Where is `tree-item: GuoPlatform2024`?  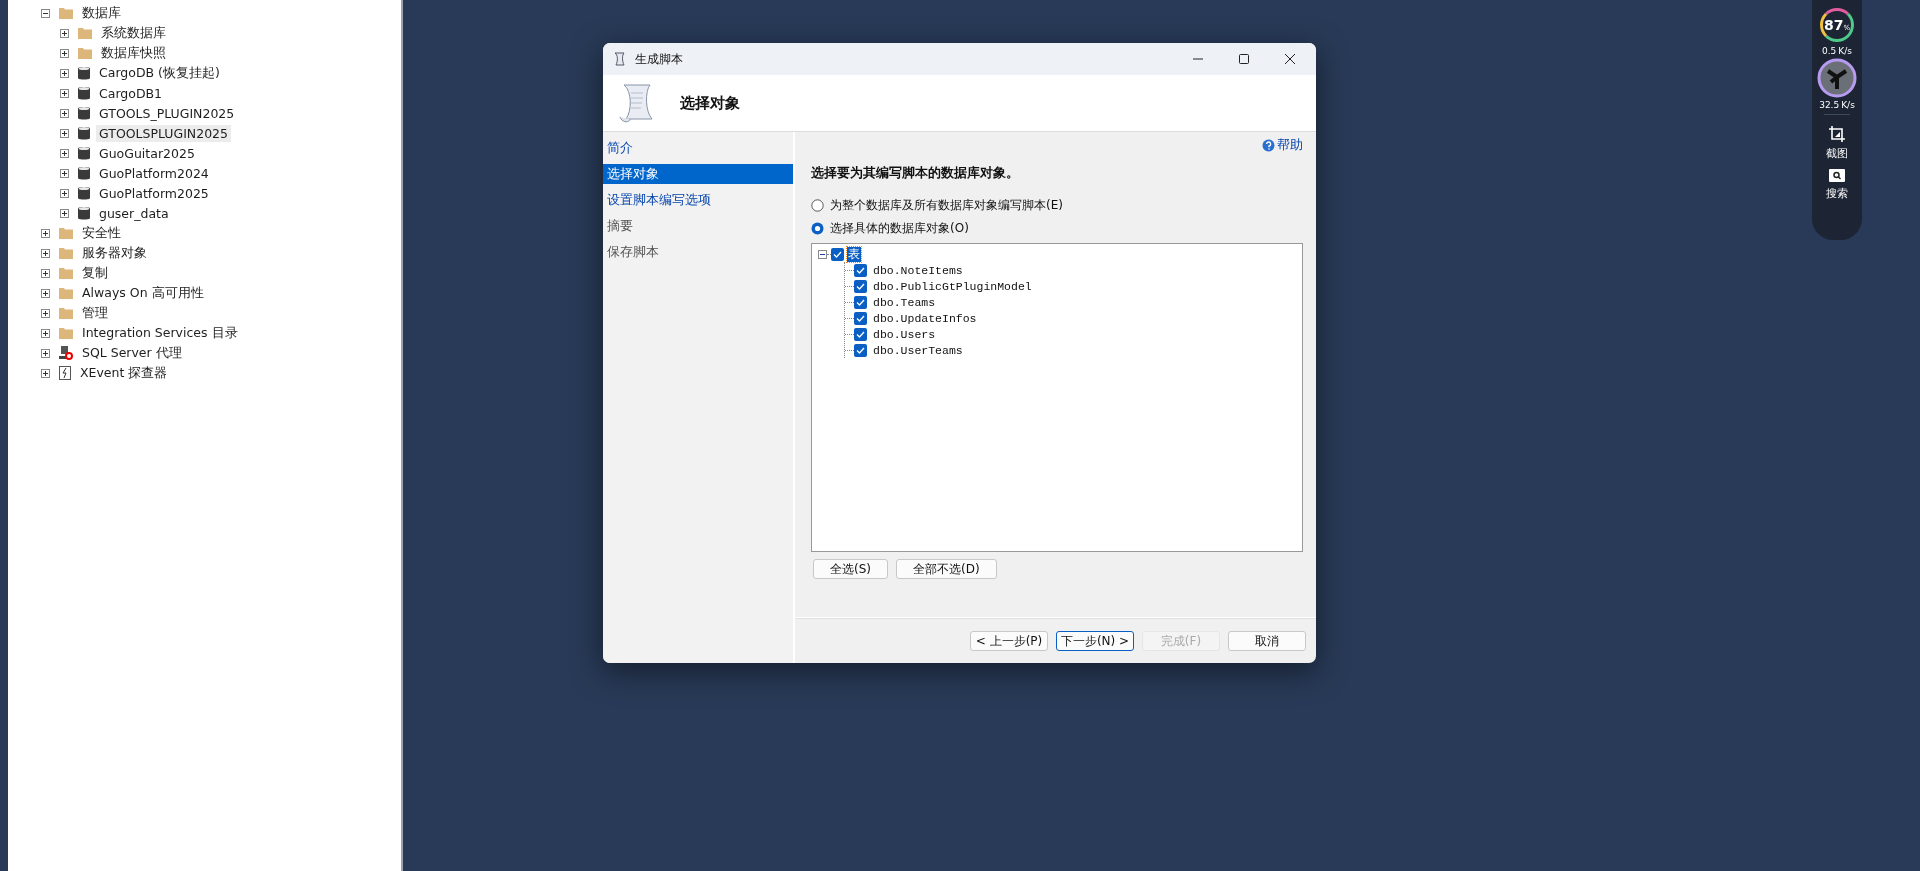
tree-item: GuoPlatform2024 is located at coordinates (154, 173).